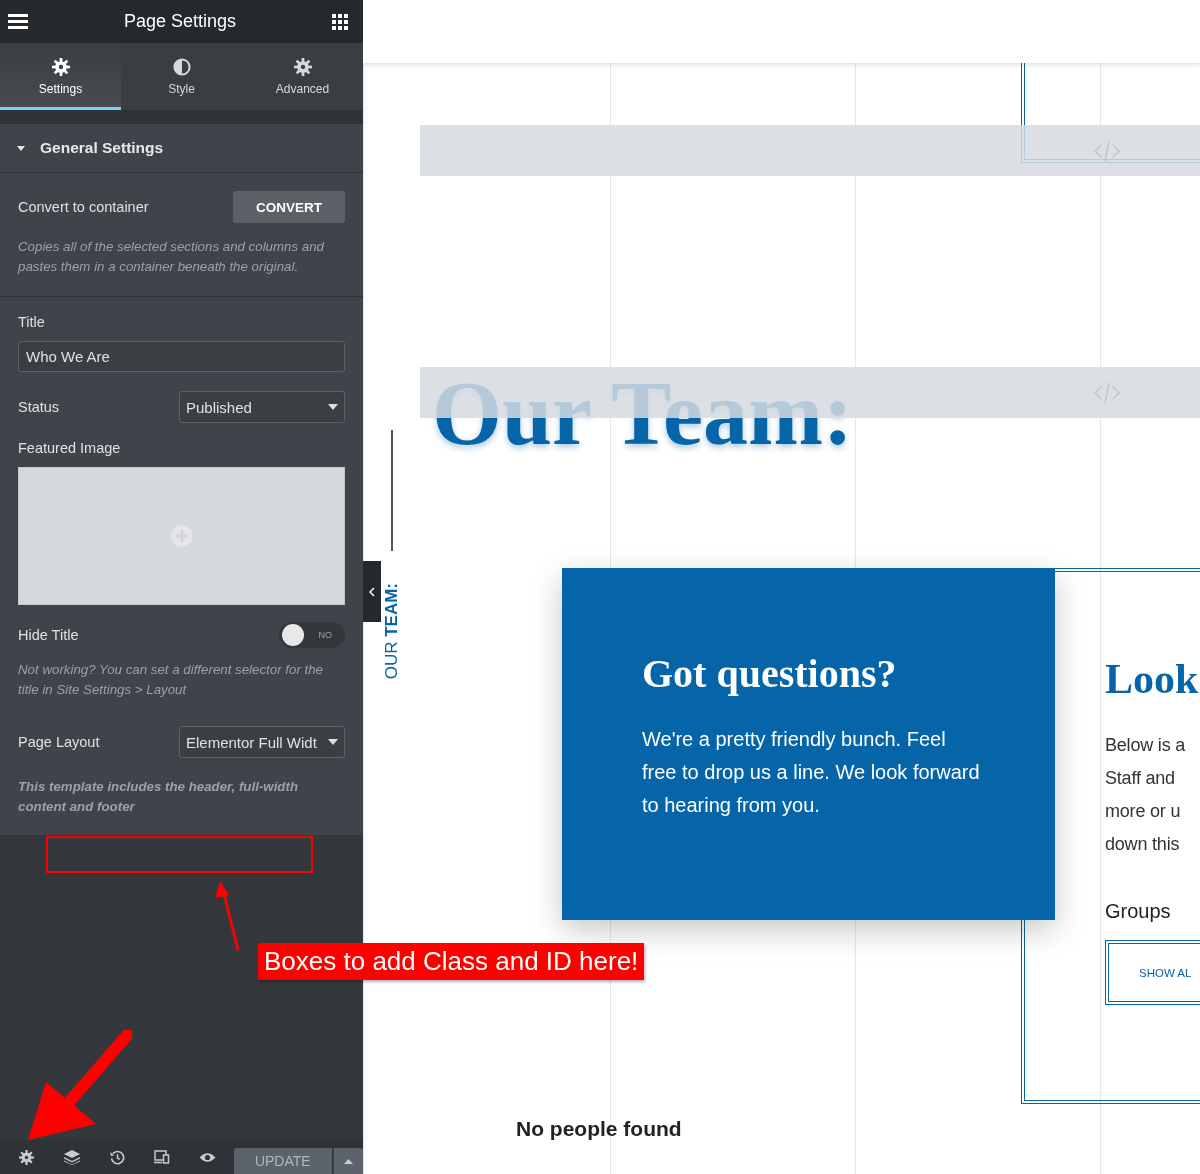  What do you see at coordinates (312, 635) in the screenshot?
I see `toggle-switch: NO` at bounding box center [312, 635].